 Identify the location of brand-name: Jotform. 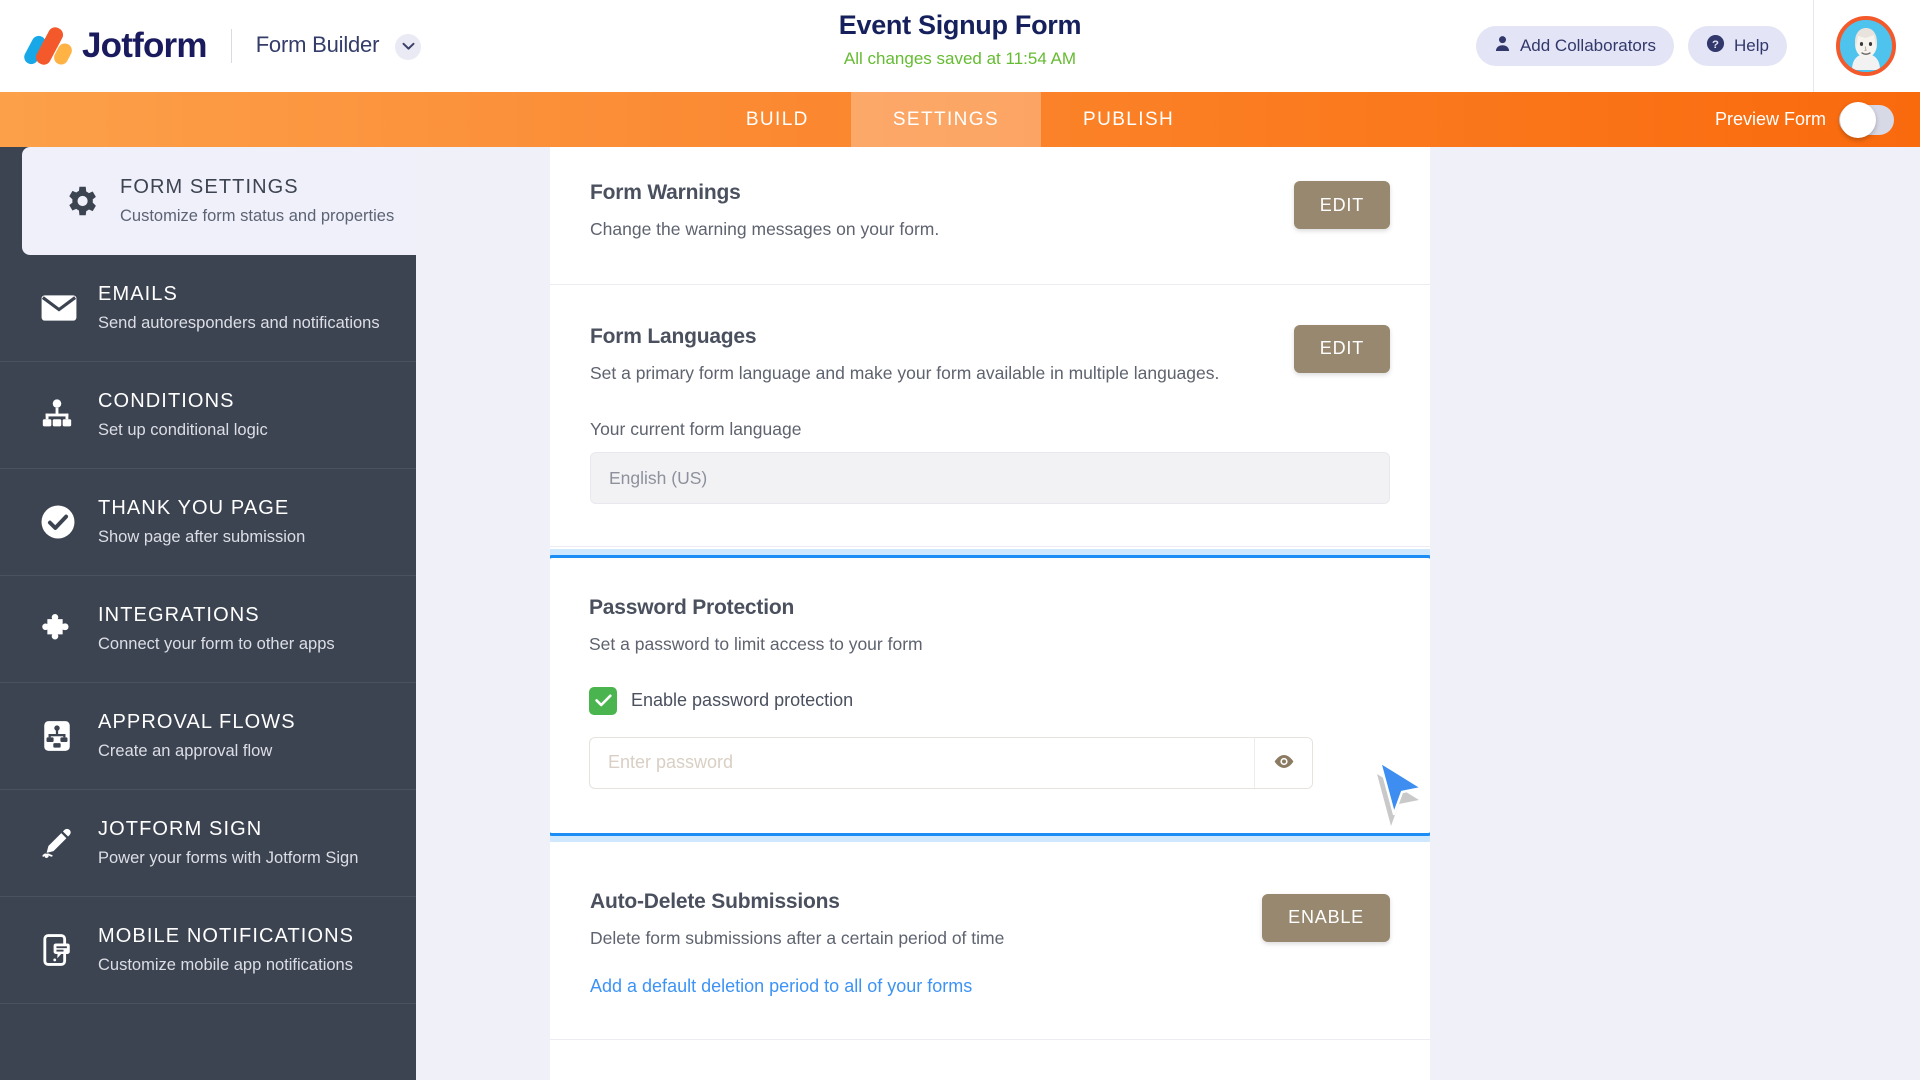
(144, 45).